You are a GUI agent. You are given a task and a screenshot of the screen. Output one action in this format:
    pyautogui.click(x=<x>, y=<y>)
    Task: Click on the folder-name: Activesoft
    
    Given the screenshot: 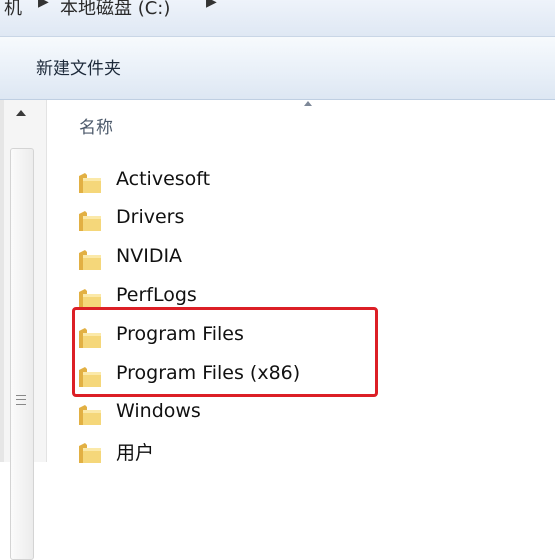 What is the action you would take?
    pyautogui.click(x=163, y=179)
    